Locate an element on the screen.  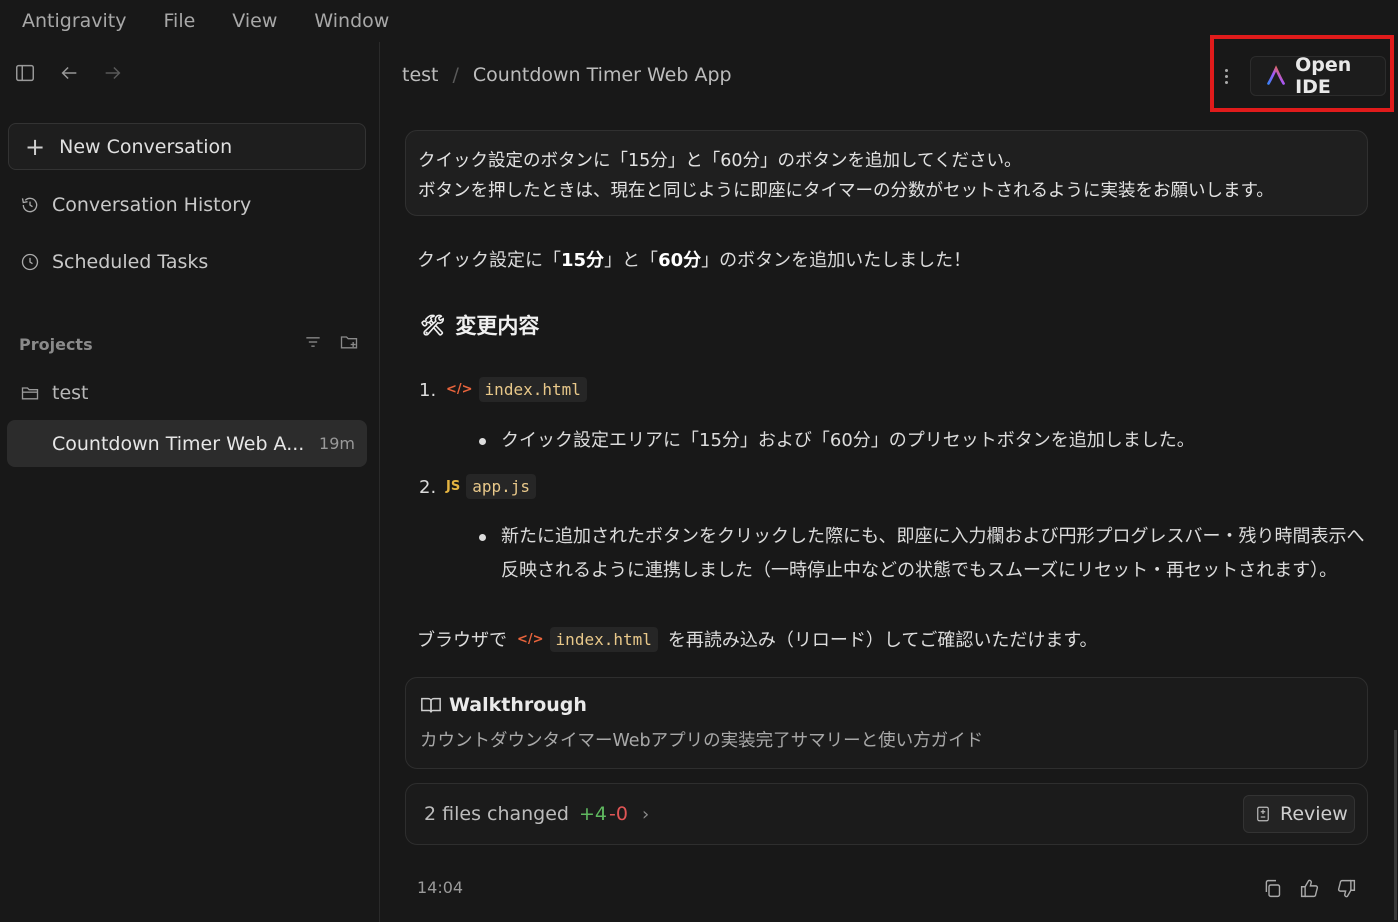
back-arrow-icon is located at coordinates (69, 75).